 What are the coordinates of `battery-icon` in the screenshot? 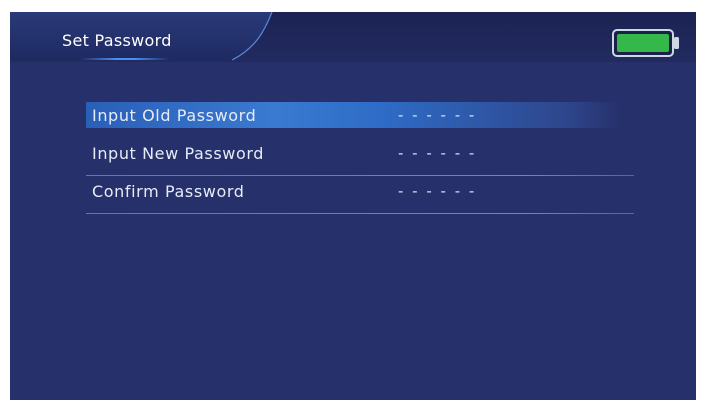 It's located at (645, 43).